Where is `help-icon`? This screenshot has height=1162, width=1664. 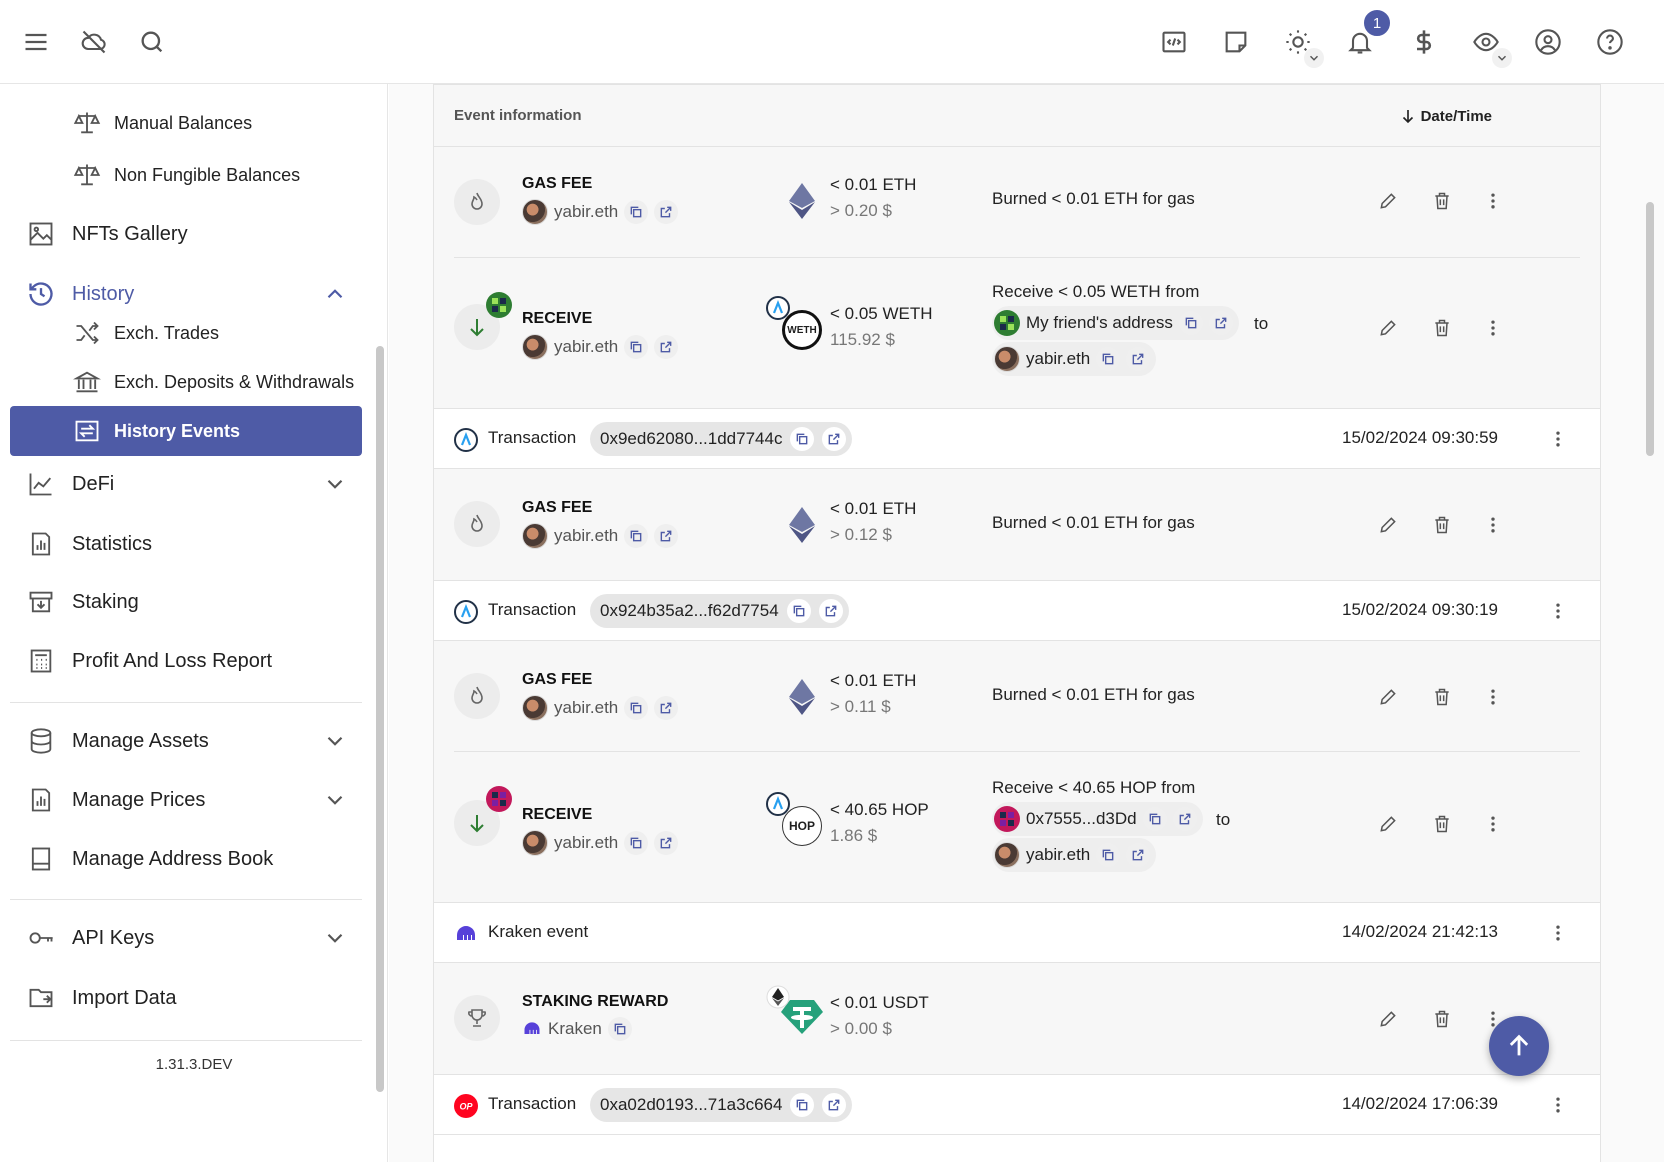 help-icon is located at coordinates (1610, 42).